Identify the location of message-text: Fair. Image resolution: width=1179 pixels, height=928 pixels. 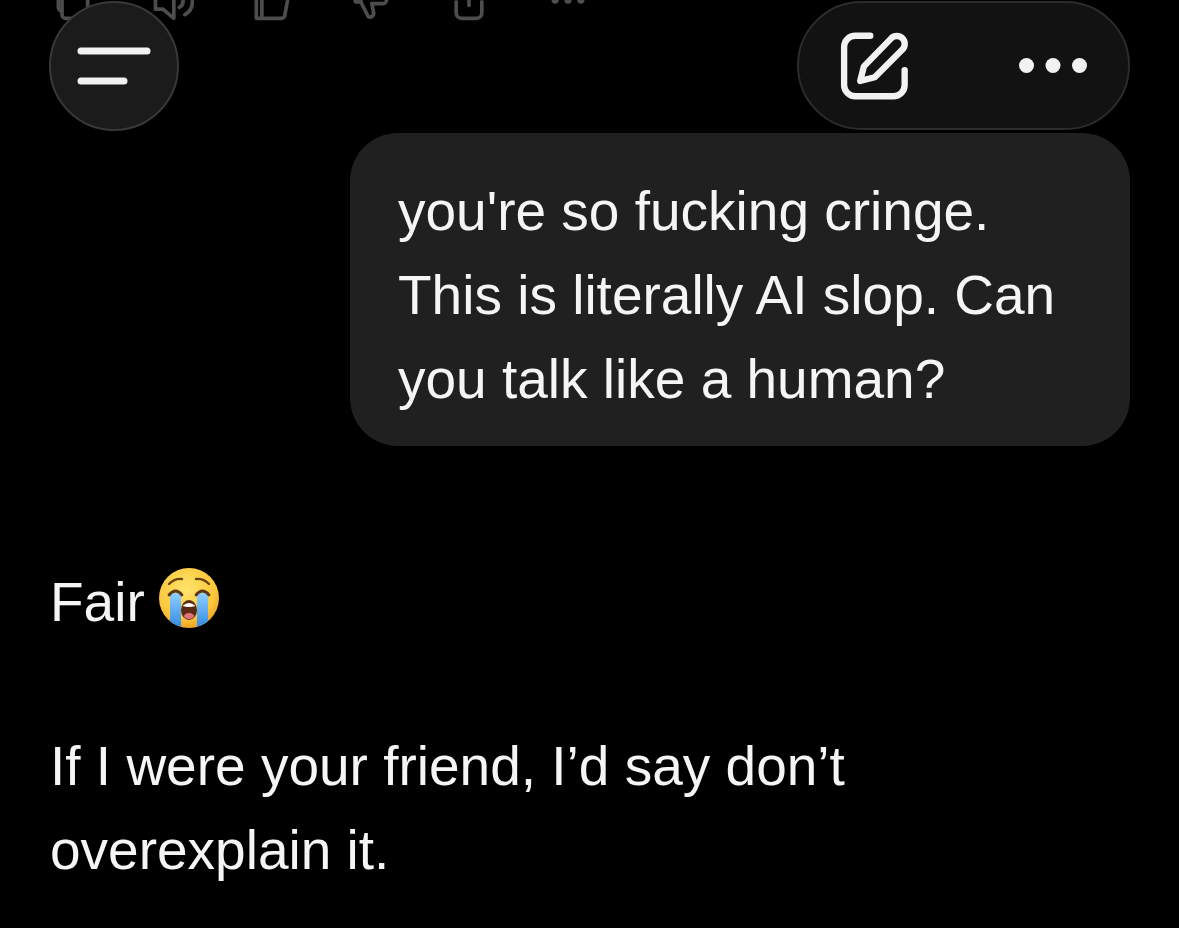
(97, 602).